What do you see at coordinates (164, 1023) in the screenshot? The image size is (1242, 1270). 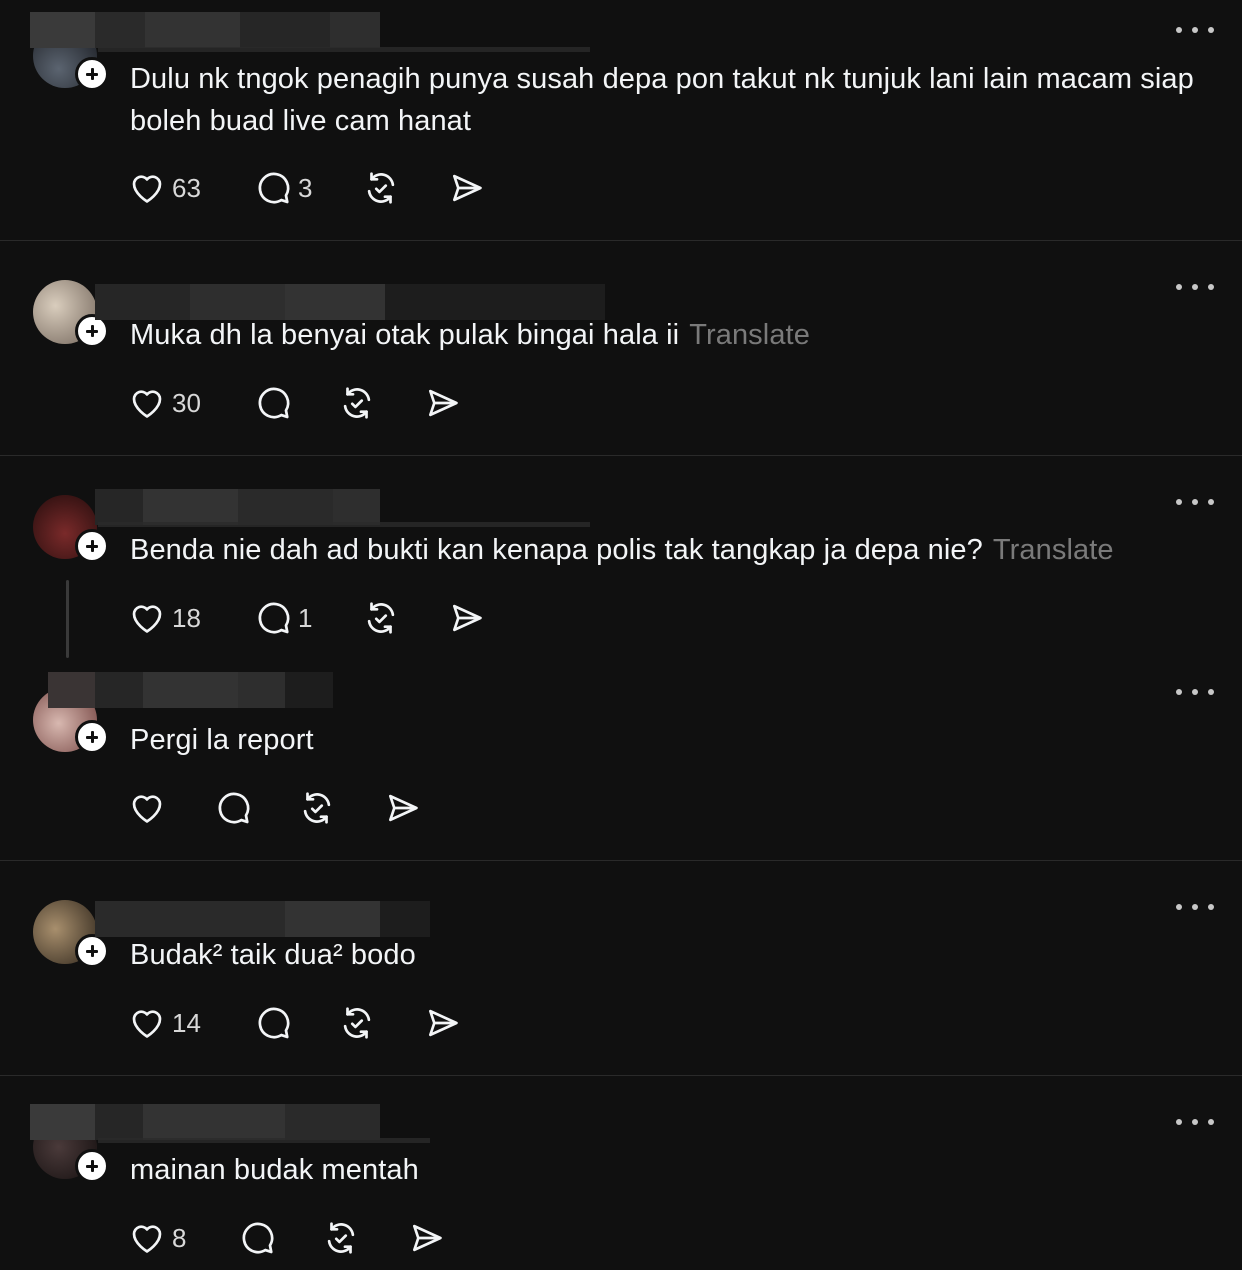 I see `like-button: 14` at bounding box center [164, 1023].